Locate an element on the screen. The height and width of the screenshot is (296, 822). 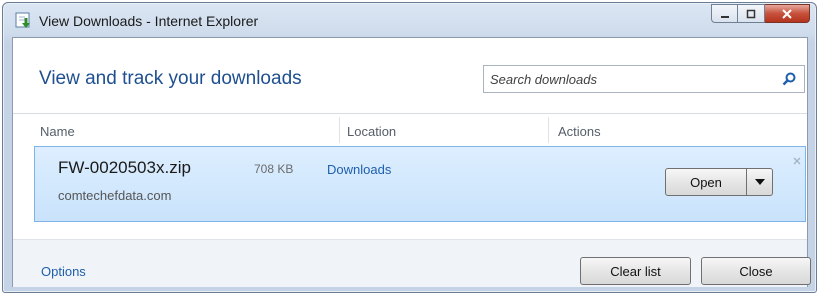
caption-buttons is located at coordinates (760, 14).